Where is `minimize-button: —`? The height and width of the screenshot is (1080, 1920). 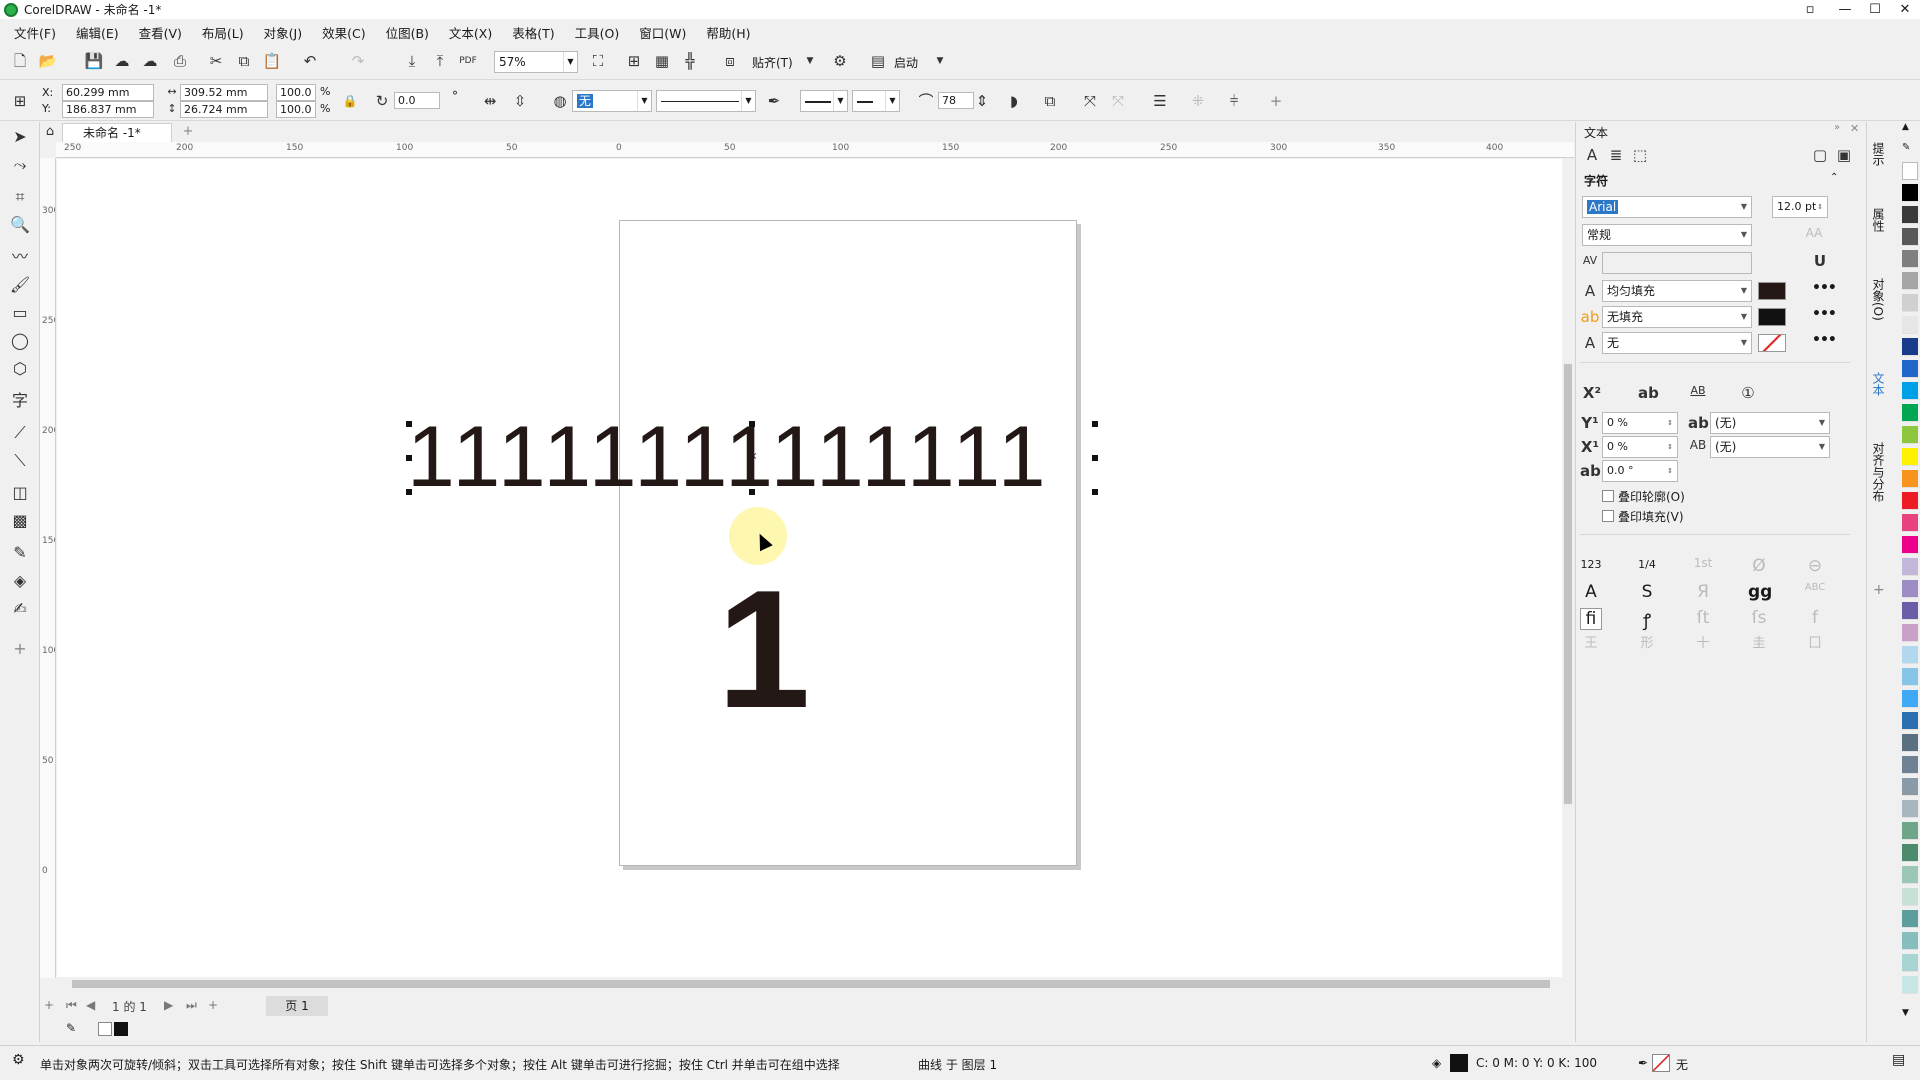
minimize-button: — is located at coordinates (1845, 9).